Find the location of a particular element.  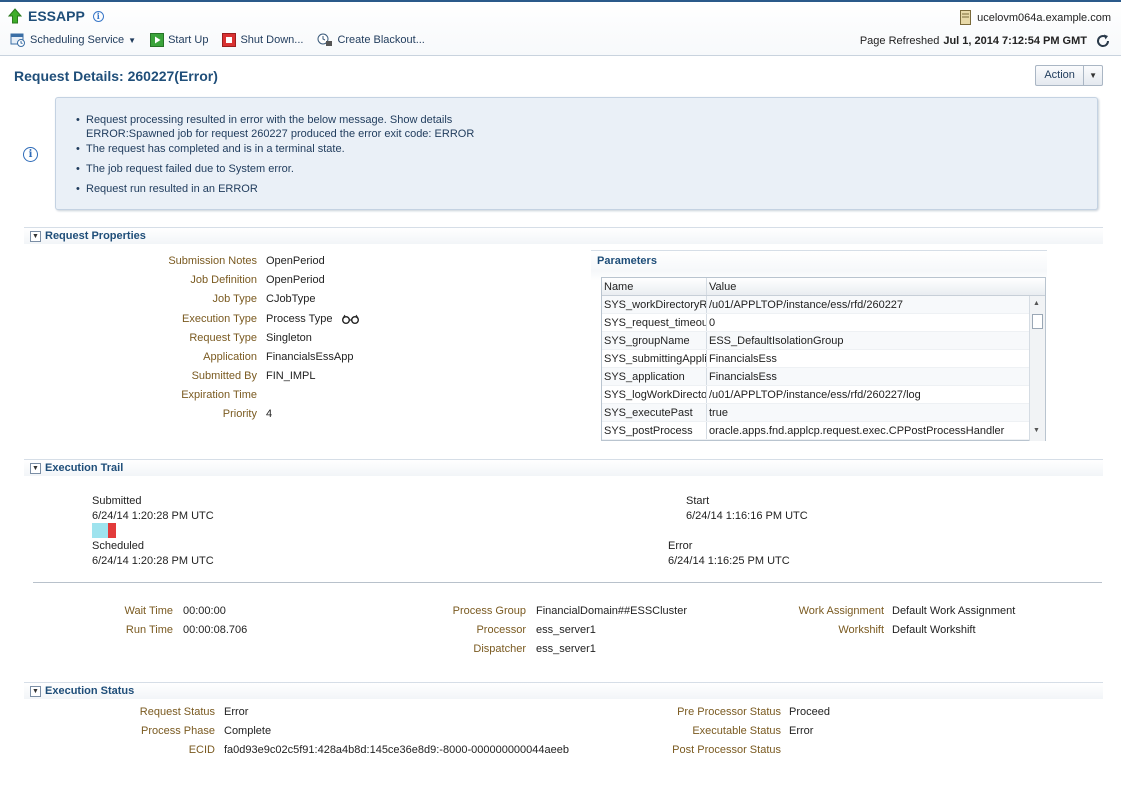

error-time: 6/24/14 1:16:25 PM UTC is located at coordinates (729, 561).